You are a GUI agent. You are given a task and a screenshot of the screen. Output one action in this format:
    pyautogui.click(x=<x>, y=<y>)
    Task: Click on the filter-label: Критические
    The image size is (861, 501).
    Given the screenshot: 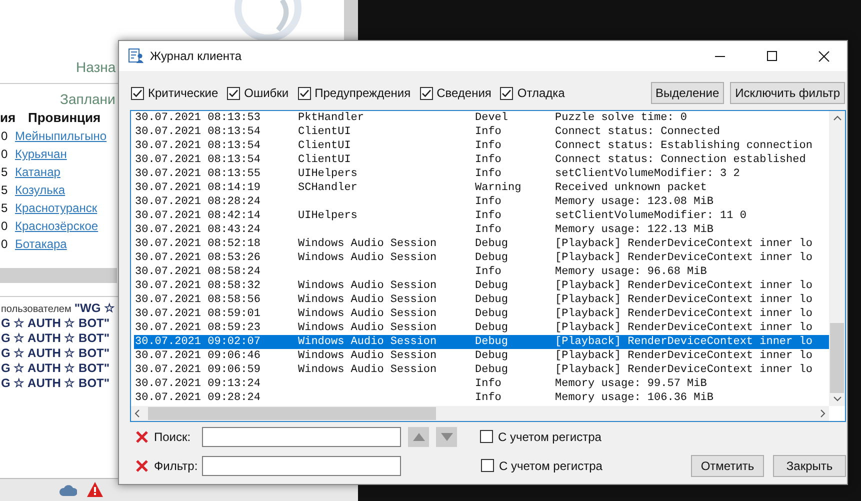 What is the action you would take?
    pyautogui.click(x=183, y=93)
    